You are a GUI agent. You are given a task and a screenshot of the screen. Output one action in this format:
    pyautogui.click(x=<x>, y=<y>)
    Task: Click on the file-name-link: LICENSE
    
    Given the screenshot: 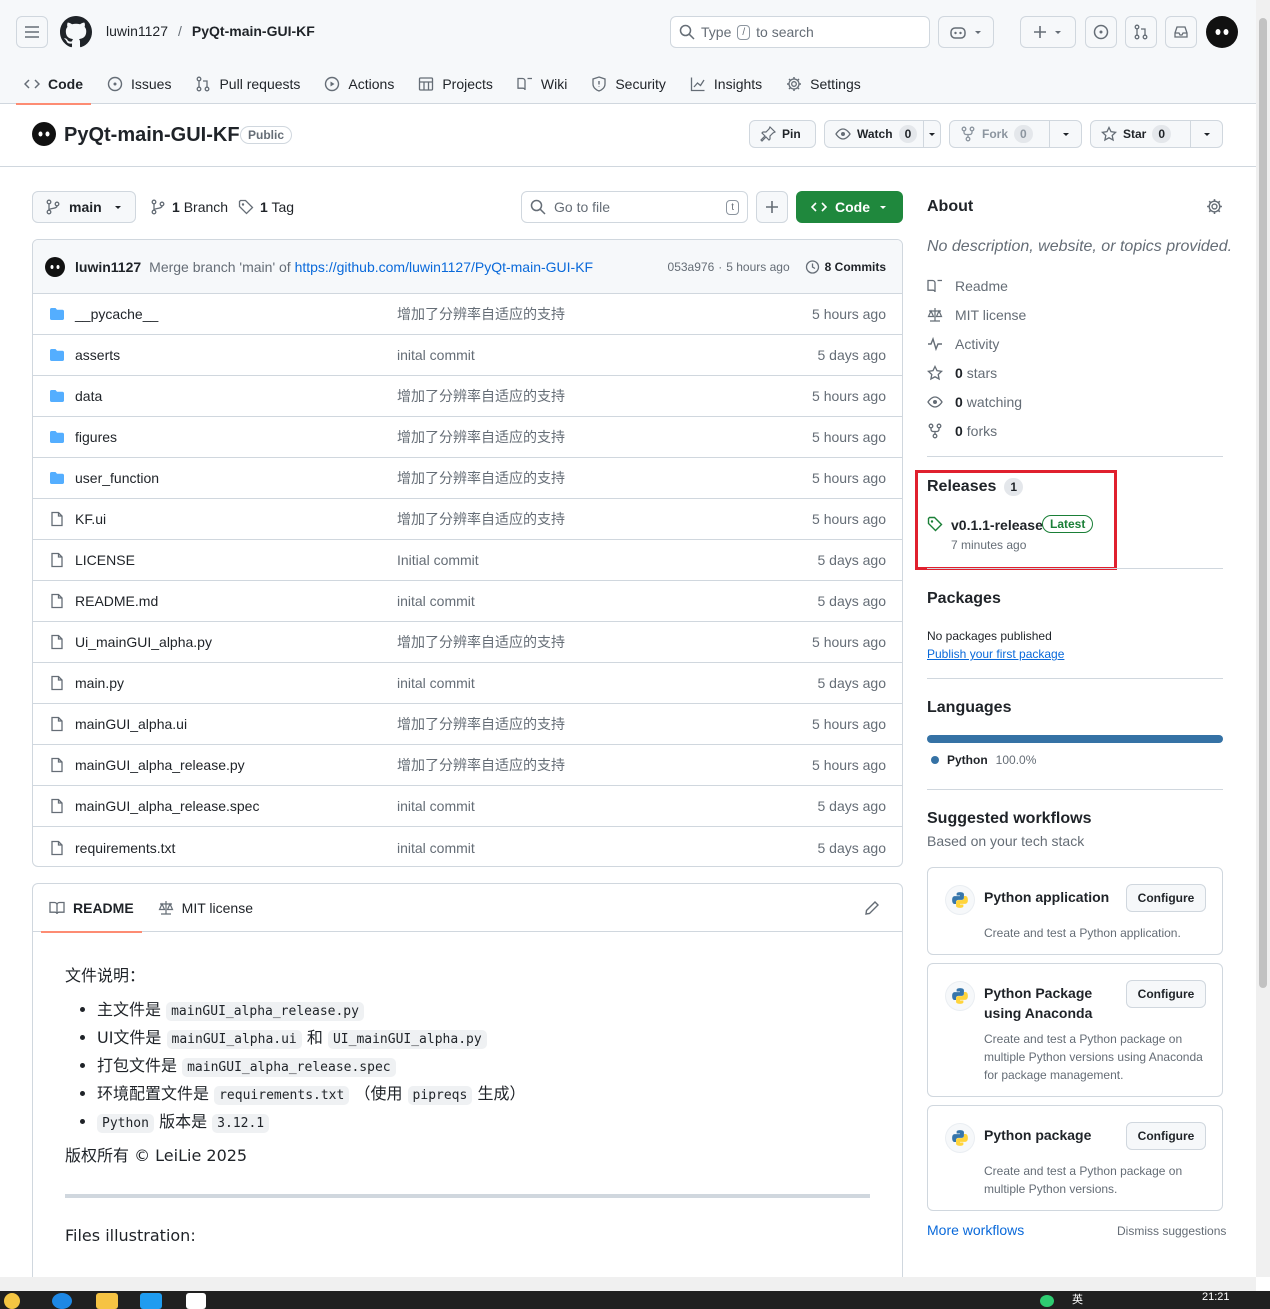 What is the action you would take?
    pyautogui.click(x=236, y=560)
    